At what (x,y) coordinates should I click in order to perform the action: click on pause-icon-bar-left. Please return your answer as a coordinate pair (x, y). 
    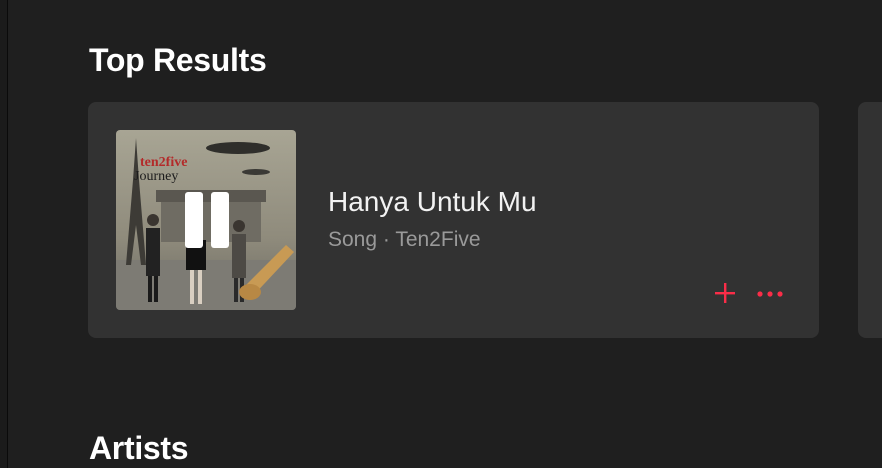
    Looking at the image, I should click on (194, 220).